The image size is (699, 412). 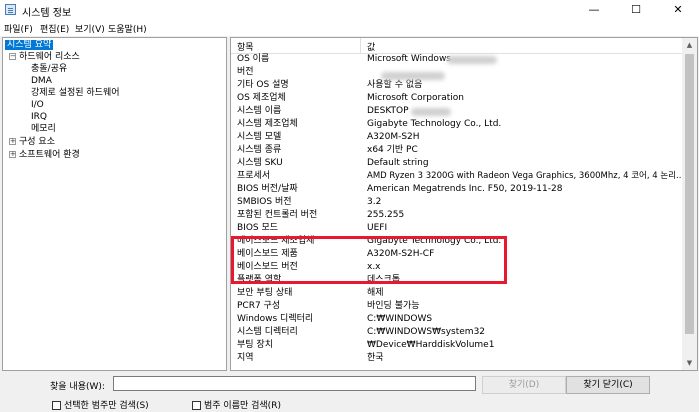 What do you see at coordinates (457, 163) in the screenshot?
I see `table-row: 시스템 SKU Default string` at bounding box center [457, 163].